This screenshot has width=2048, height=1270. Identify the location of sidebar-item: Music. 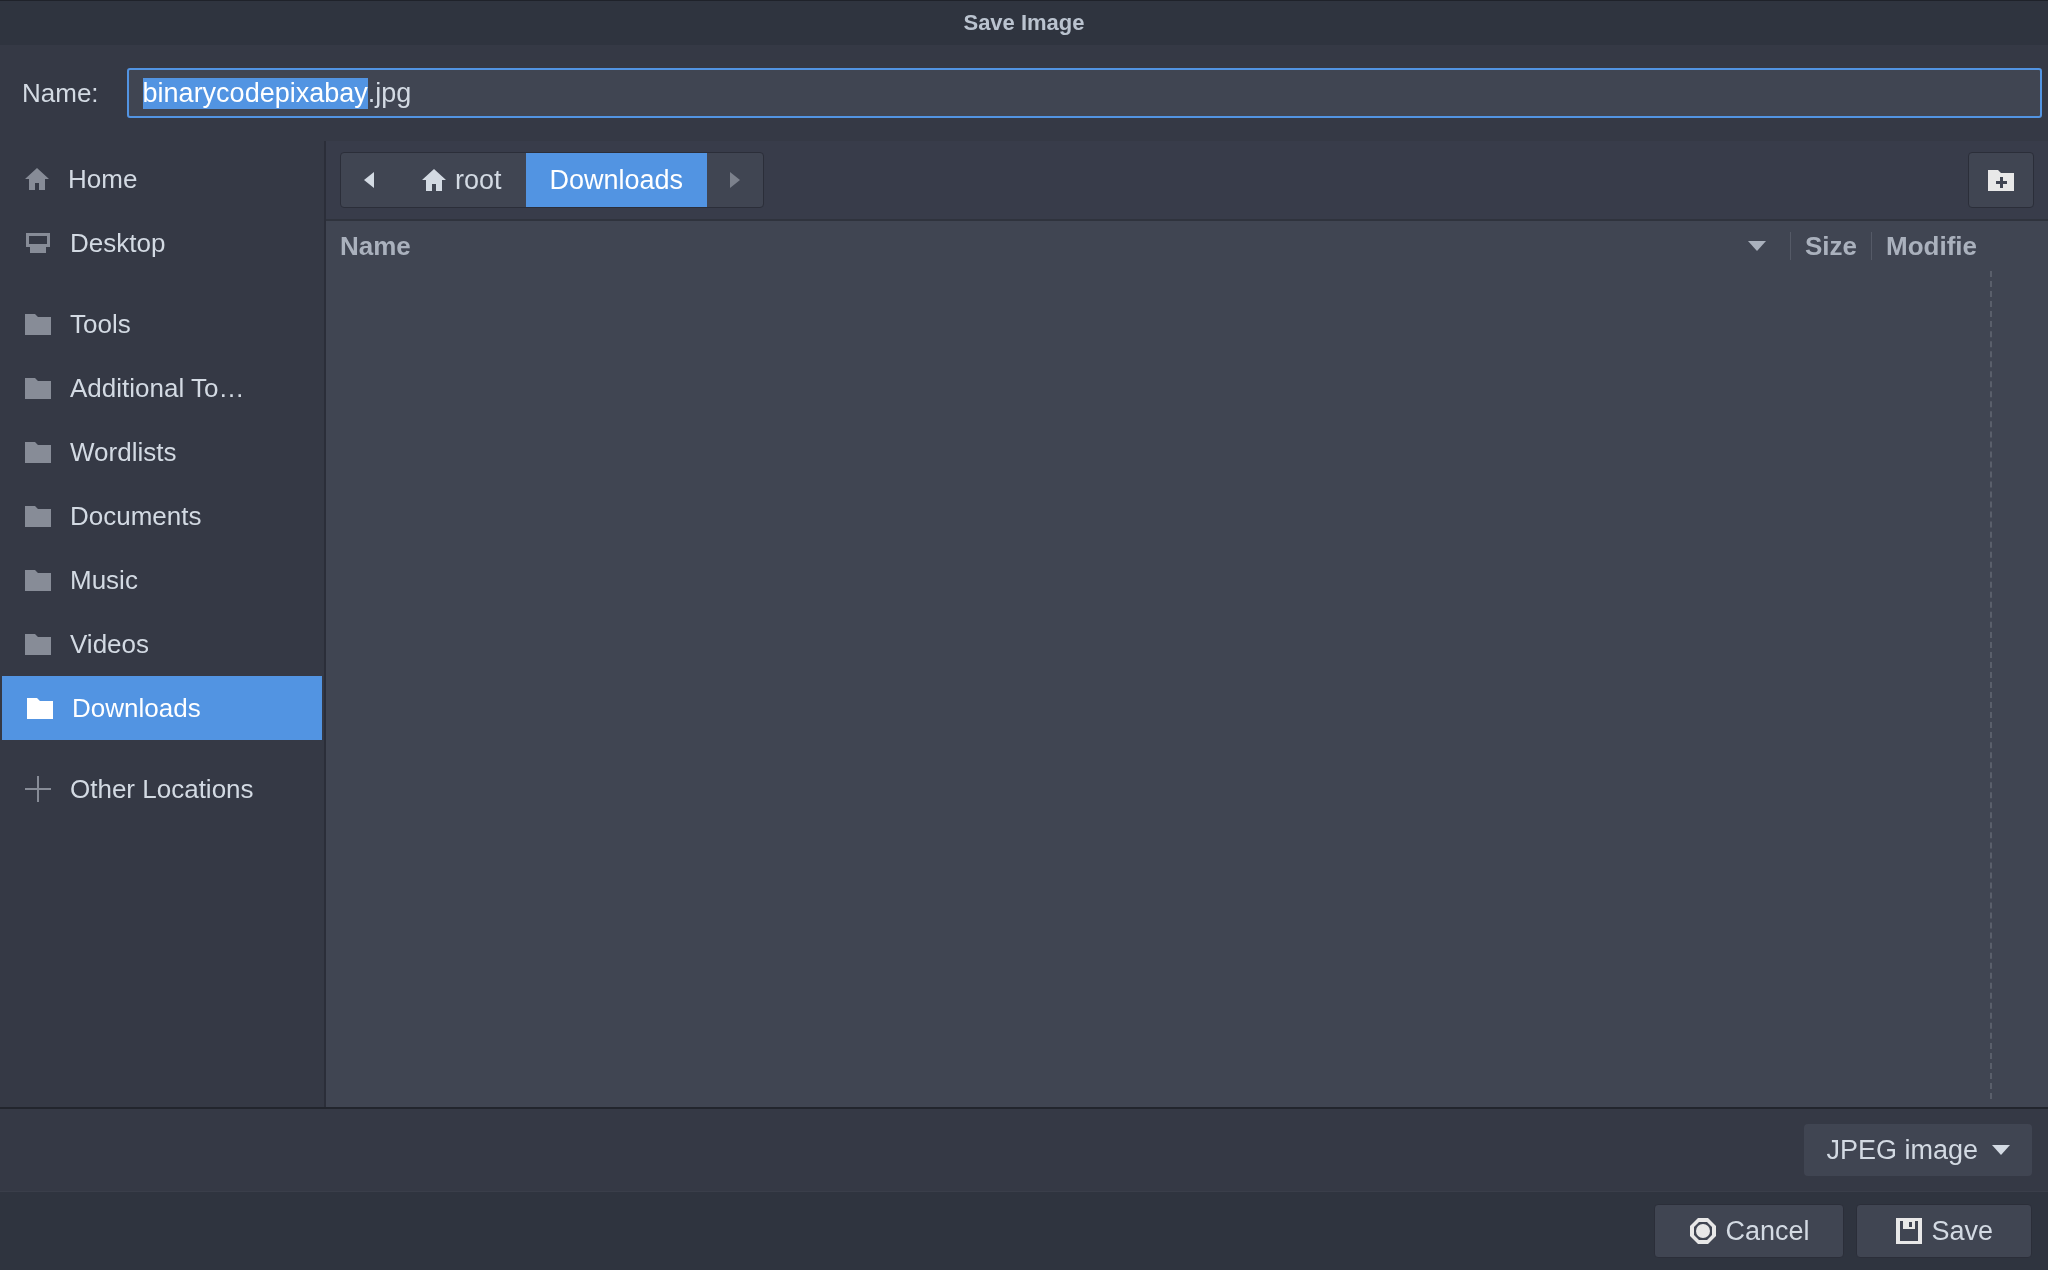
(162, 580).